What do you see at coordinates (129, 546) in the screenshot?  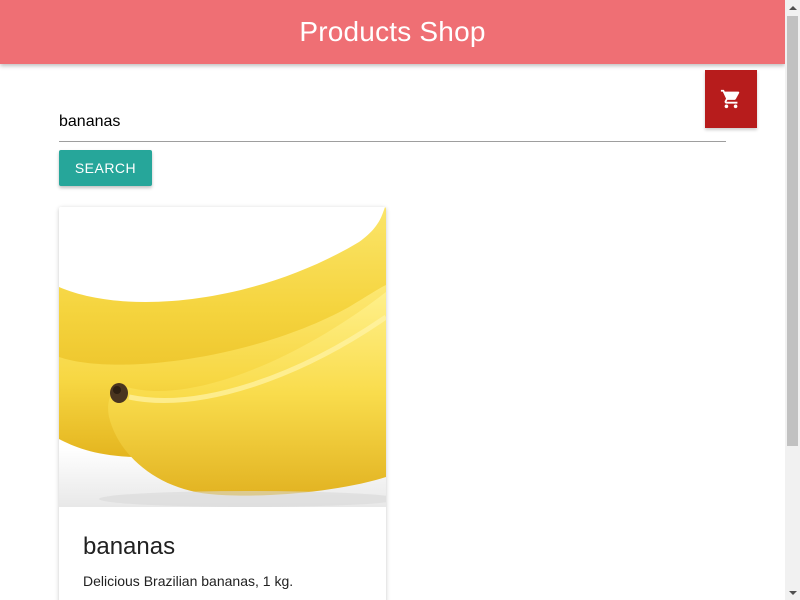 I see `product-name: bananas` at bounding box center [129, 546].